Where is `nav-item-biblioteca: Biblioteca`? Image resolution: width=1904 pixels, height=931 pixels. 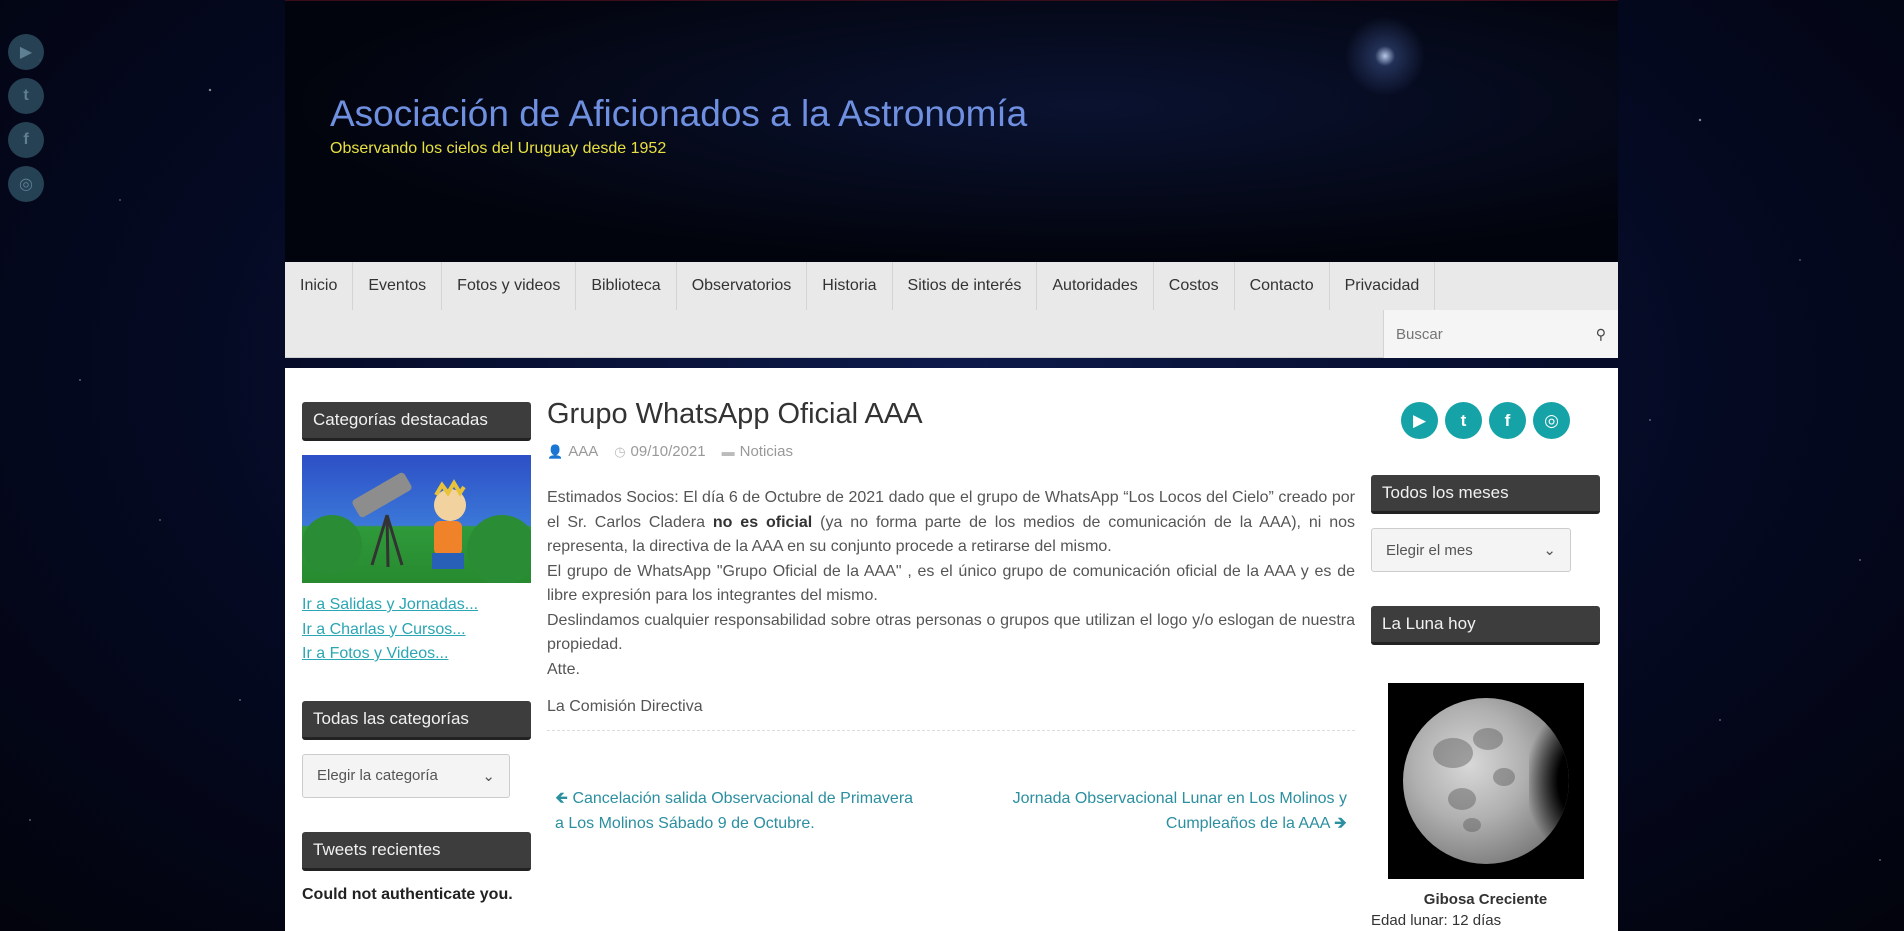
nav-item-biblioteca: Biblioteca is located at coordinates (626, 286).